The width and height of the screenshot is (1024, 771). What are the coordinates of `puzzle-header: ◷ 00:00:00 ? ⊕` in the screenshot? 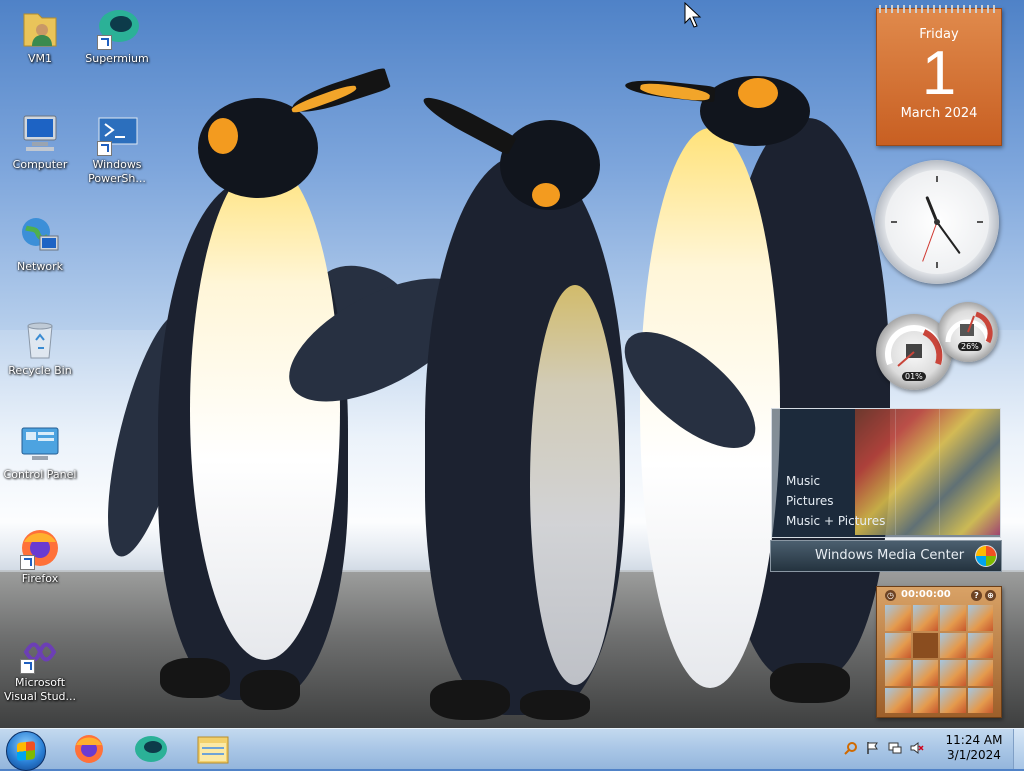 It's located at (939, 596).